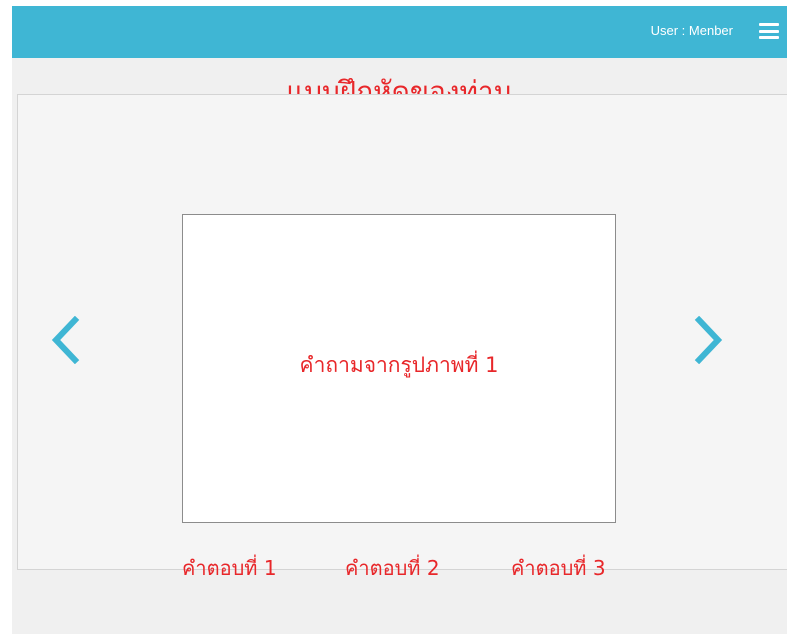 Image resolution: width=787 pixels, height=634 pixels. Describe the element at coordinates (558, 568) in the screenshot. I see `answer-option-3: คำตอบที่ 3` at that location.